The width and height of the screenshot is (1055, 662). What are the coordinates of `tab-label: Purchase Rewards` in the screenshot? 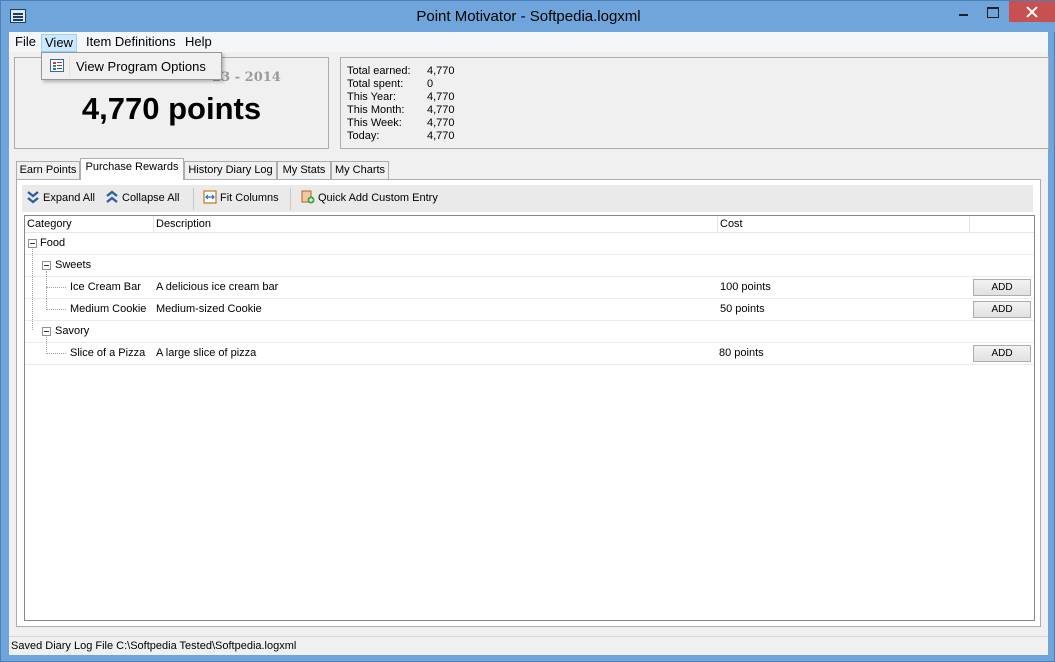 It's located at (132, 167).